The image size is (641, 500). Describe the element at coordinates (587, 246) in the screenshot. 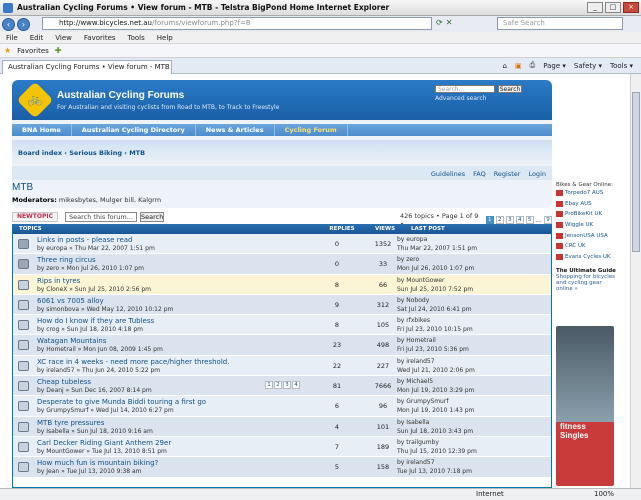

I see `shop-link: CRC UK` at that location.